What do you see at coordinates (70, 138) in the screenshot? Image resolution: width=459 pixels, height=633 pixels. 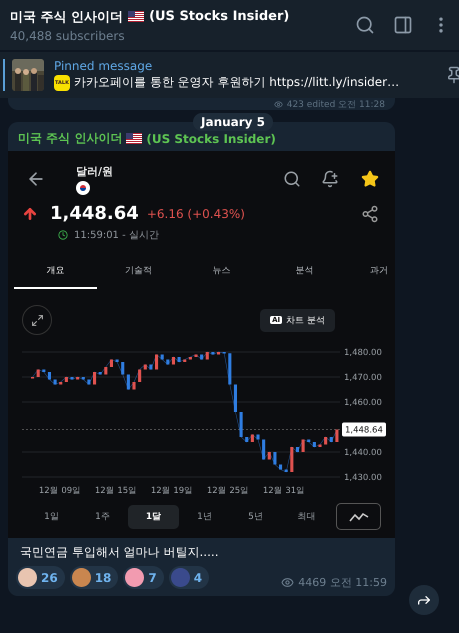 I see `sender-name: 미국 주식 인사이더` at bounding box center [70, 138].